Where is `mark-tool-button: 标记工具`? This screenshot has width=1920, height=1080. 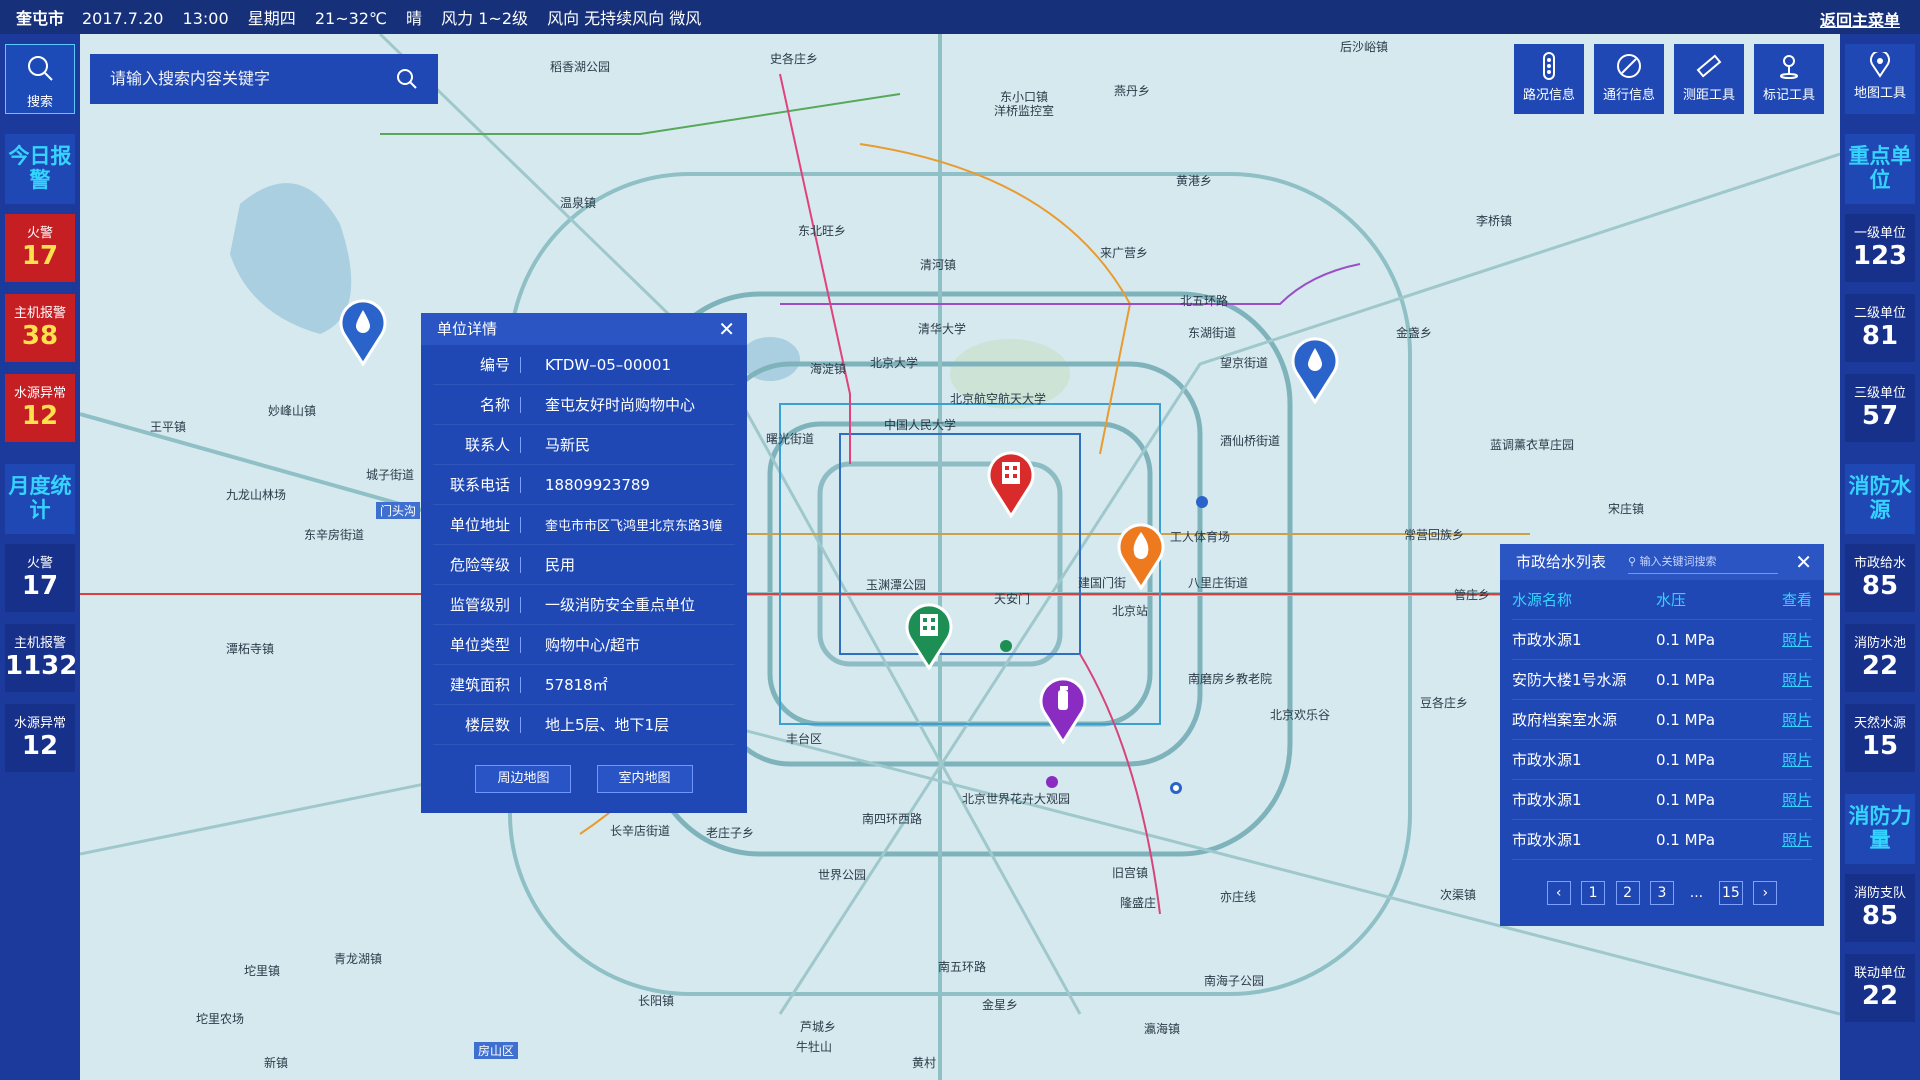 mark-tool-button: 标记工具 is located at coordinates (1789, 79).